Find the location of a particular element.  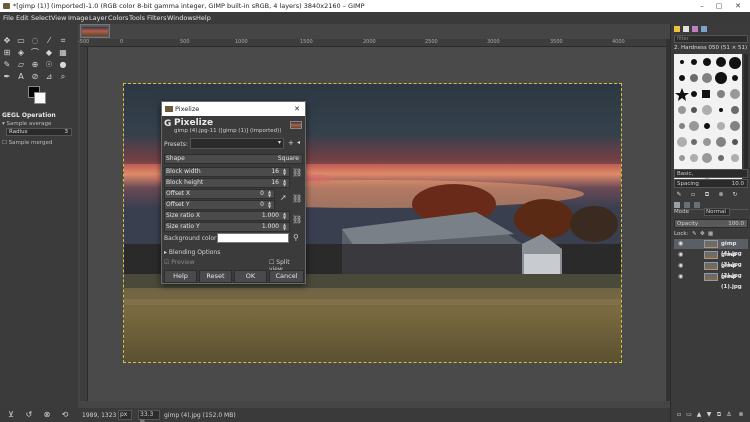

anchor-layer-icon: ⚓ is located at coordinates (729, 415).